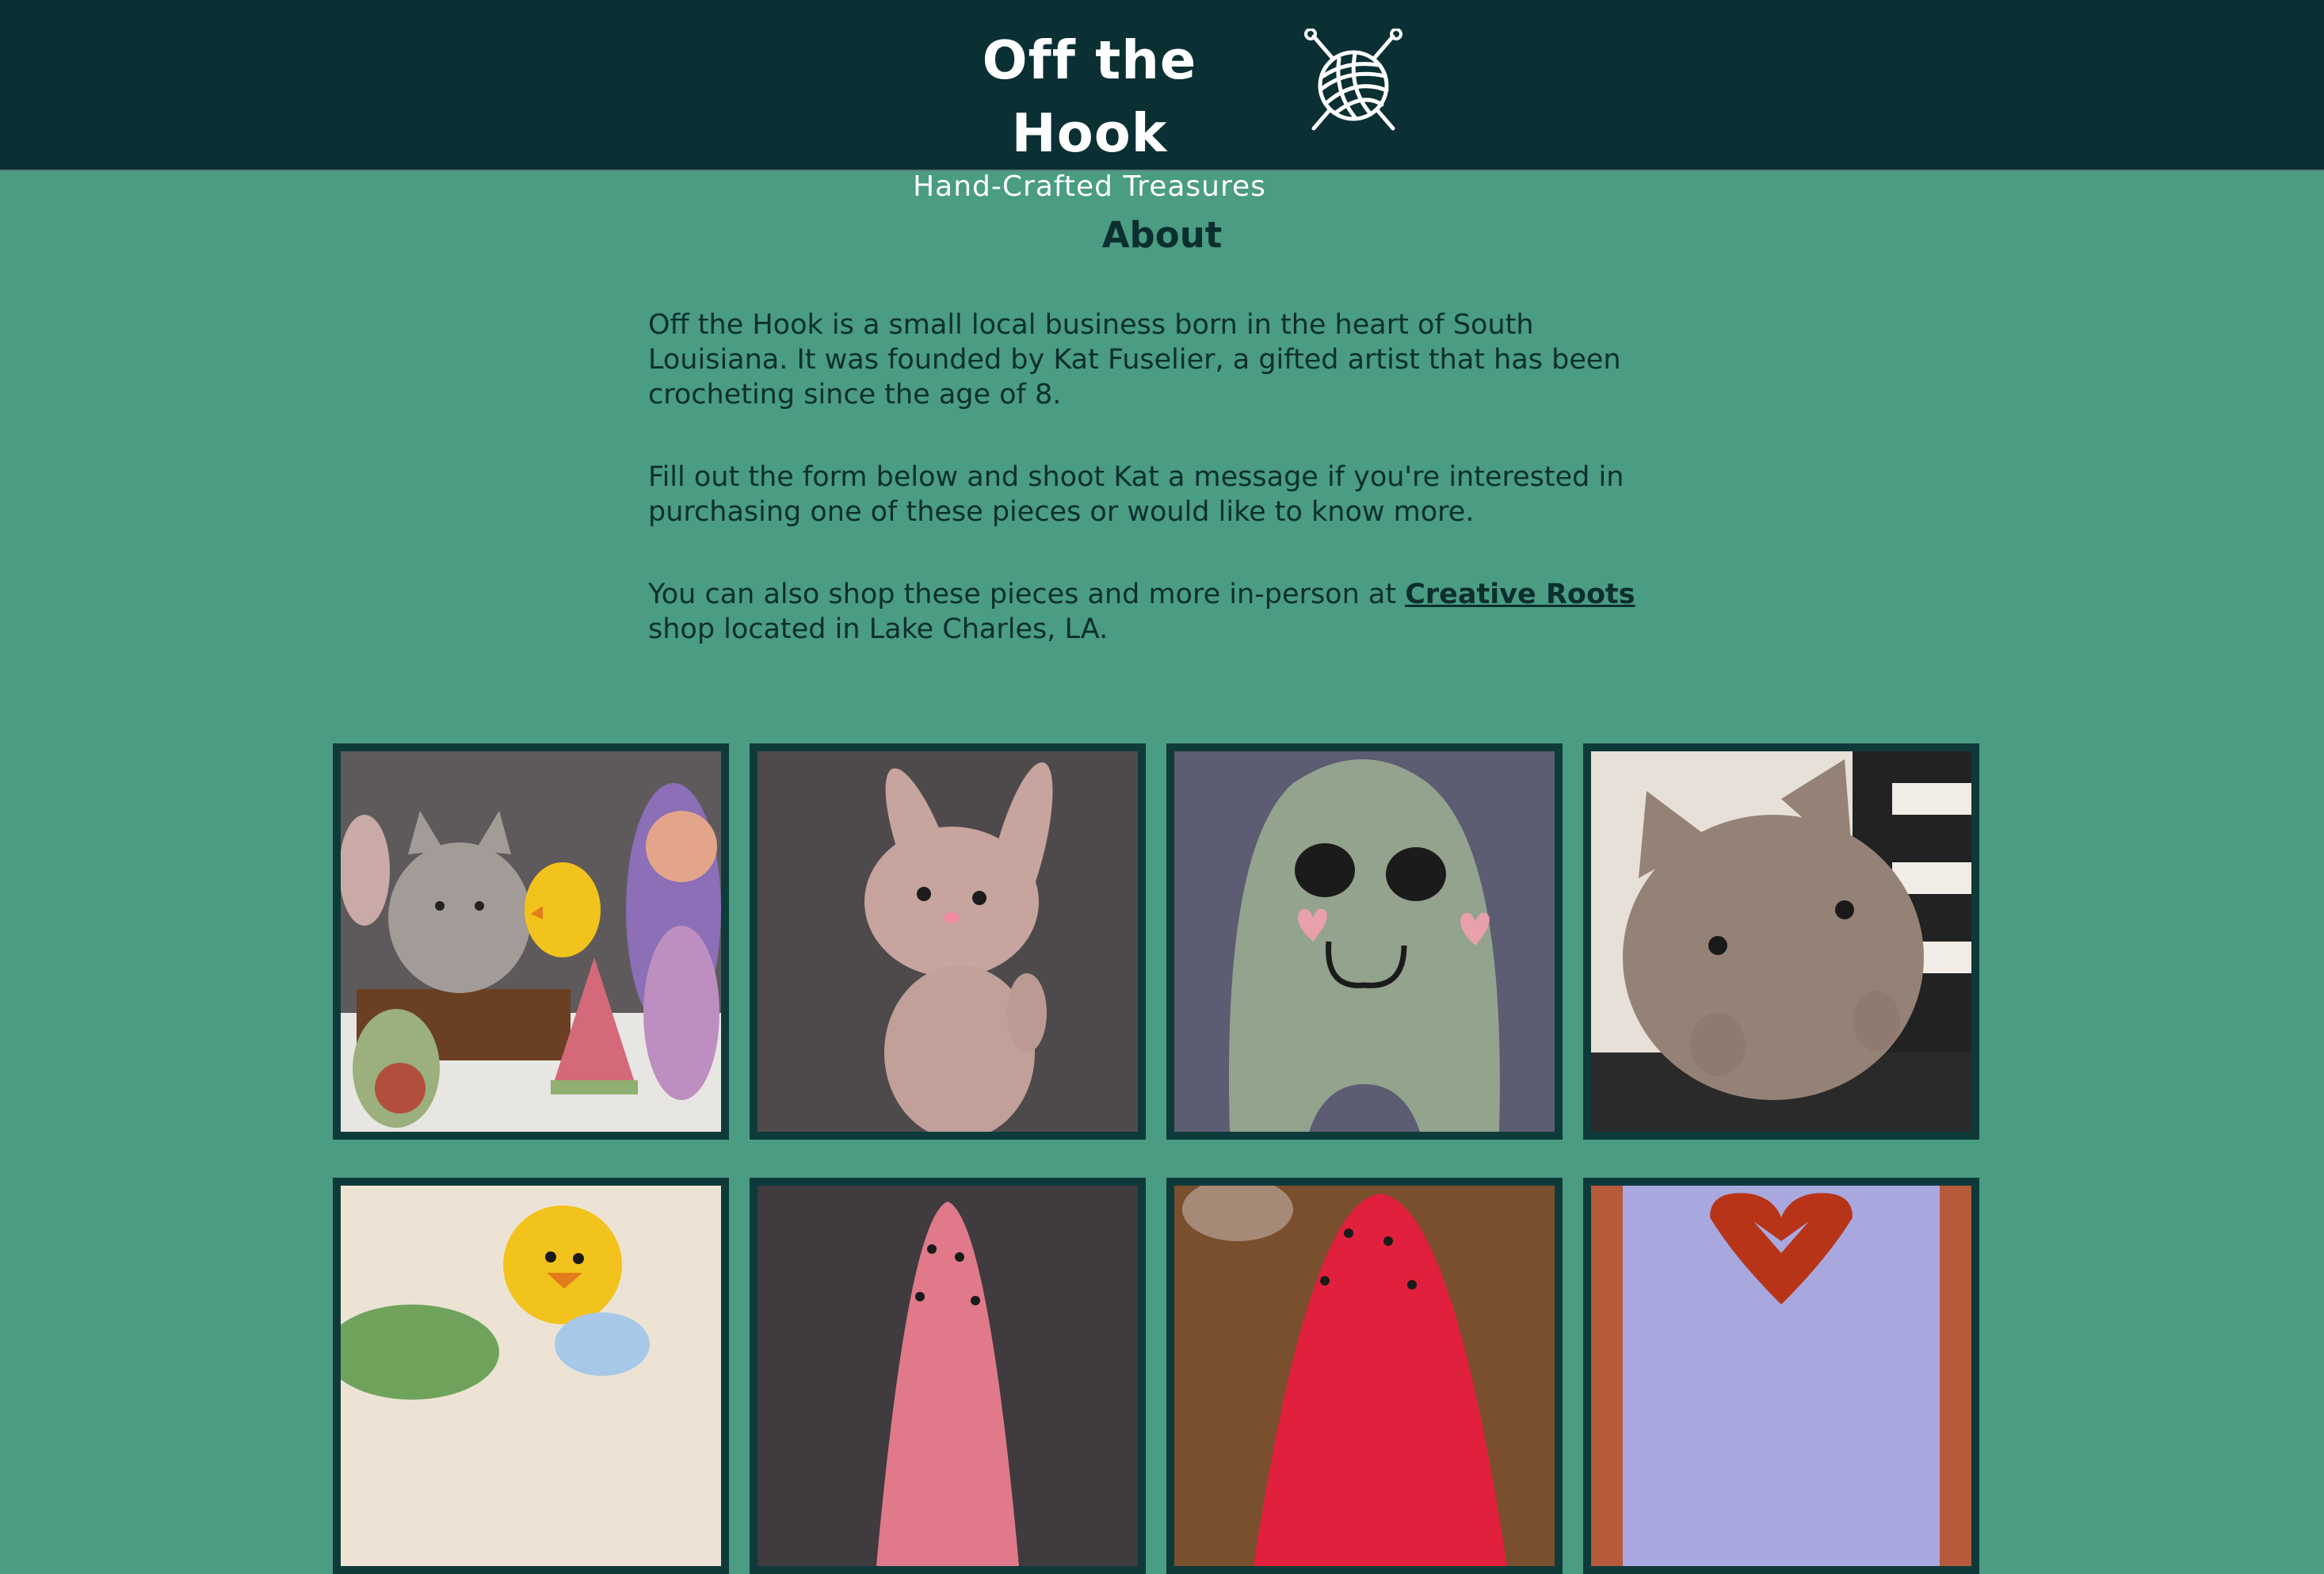 The height and width of the screenshot is (1574, 2324). Describe the element at coordinates (1089, 186) in the screenshot. I see `site-subtitle: Hand-Crafted Treasures` at that location.